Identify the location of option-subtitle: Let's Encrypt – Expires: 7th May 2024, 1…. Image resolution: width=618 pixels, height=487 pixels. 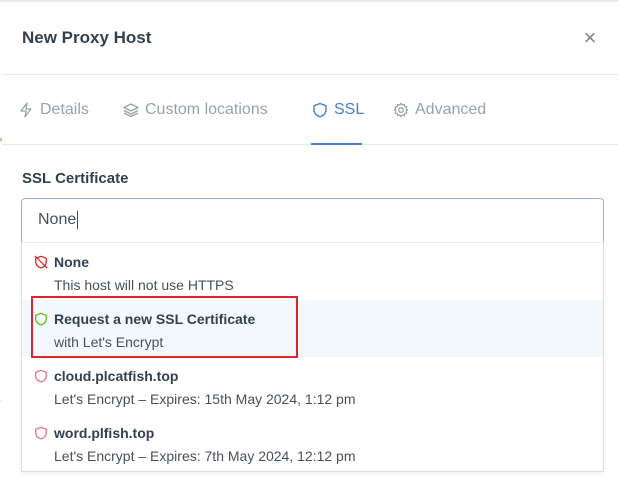
(205, 456).